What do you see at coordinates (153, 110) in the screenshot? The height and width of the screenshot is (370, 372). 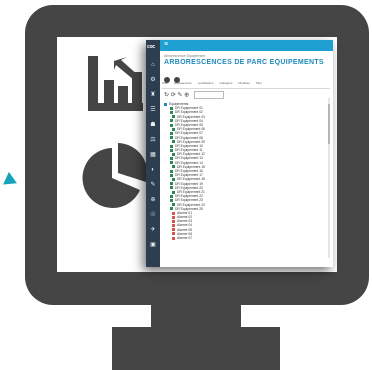 I see `sidebar-icon: ☰` at bounding box center [153, 110].